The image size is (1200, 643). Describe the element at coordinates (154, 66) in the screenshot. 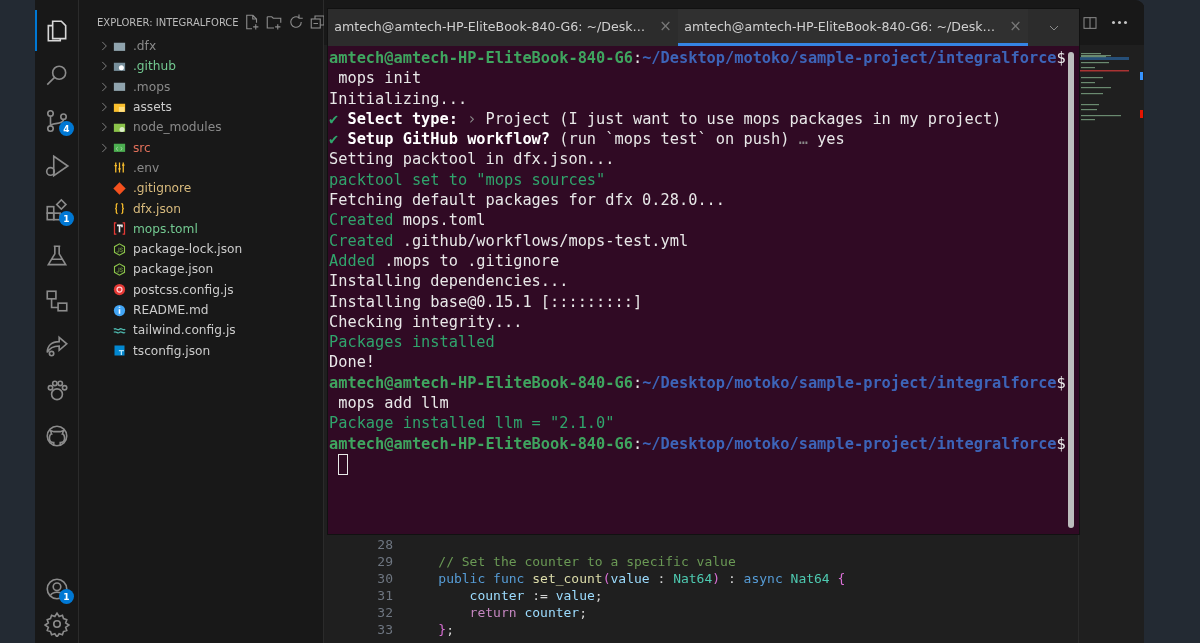

I see `folder-name: .github` at that location.